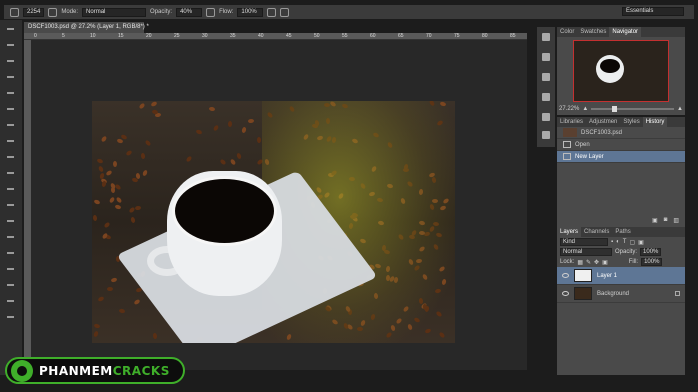 This screenshot has height=392, width=698. What do you see at coordinates (585, 109) in the screenshot?
I see `zoom-out-icon: ▲` at bounding box center [585, 109].